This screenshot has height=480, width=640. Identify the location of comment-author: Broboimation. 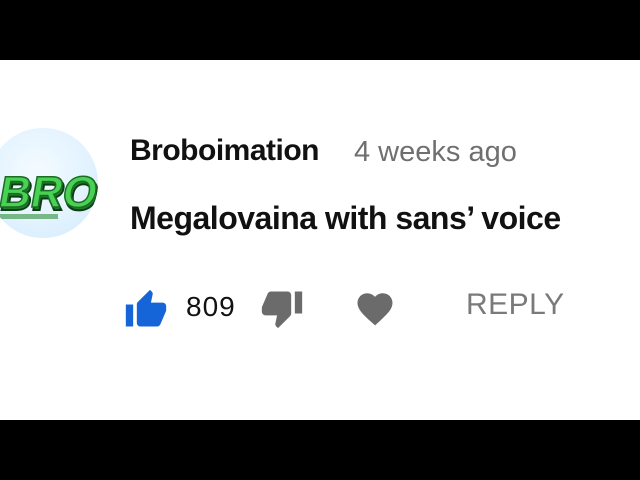
(225, 151).